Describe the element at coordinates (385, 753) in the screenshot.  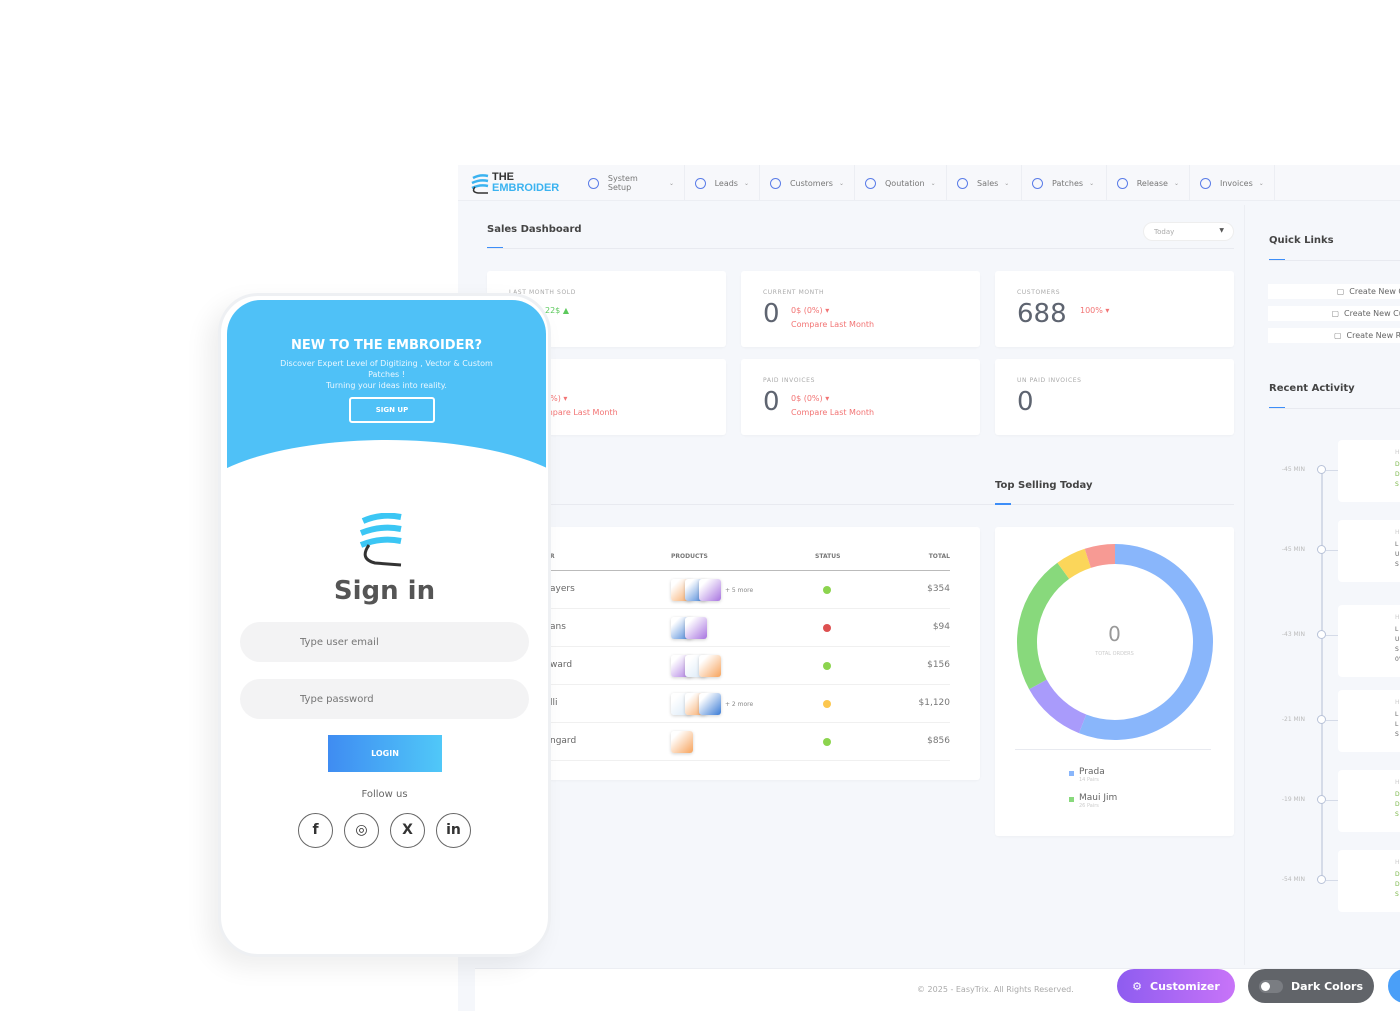
I see `login-button: LOGIN` at that location.